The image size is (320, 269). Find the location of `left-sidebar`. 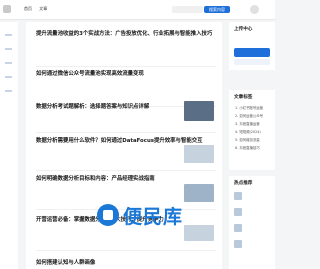

left-sidebar is located at coordinates (9, 145).